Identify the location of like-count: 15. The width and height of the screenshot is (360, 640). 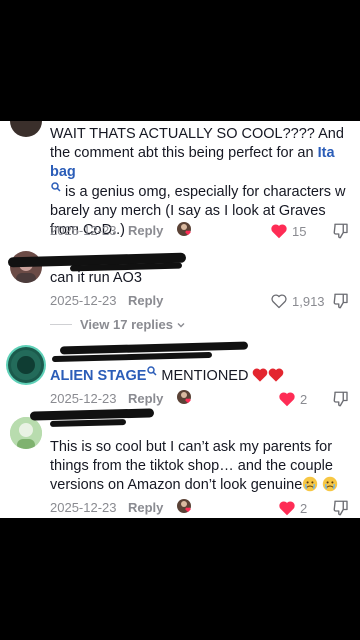
(299, 231).